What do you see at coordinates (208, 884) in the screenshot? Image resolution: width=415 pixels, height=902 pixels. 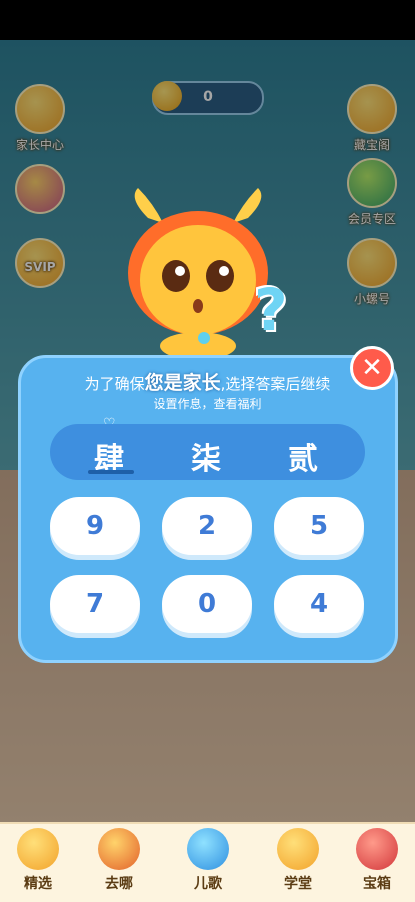 I see `tab-songs-label: 儿歌` at bounding box center [208, 884].